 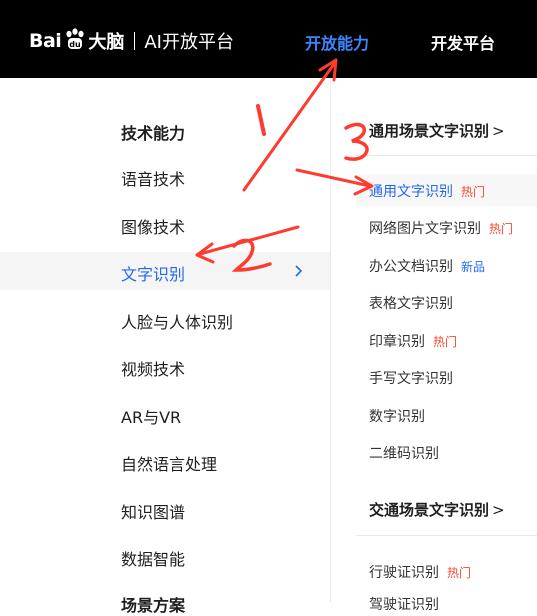 What do you see at coordinates (473, 267) in the screenshot?
I see `new-badge: 新品` at bounding box center [473, 267].